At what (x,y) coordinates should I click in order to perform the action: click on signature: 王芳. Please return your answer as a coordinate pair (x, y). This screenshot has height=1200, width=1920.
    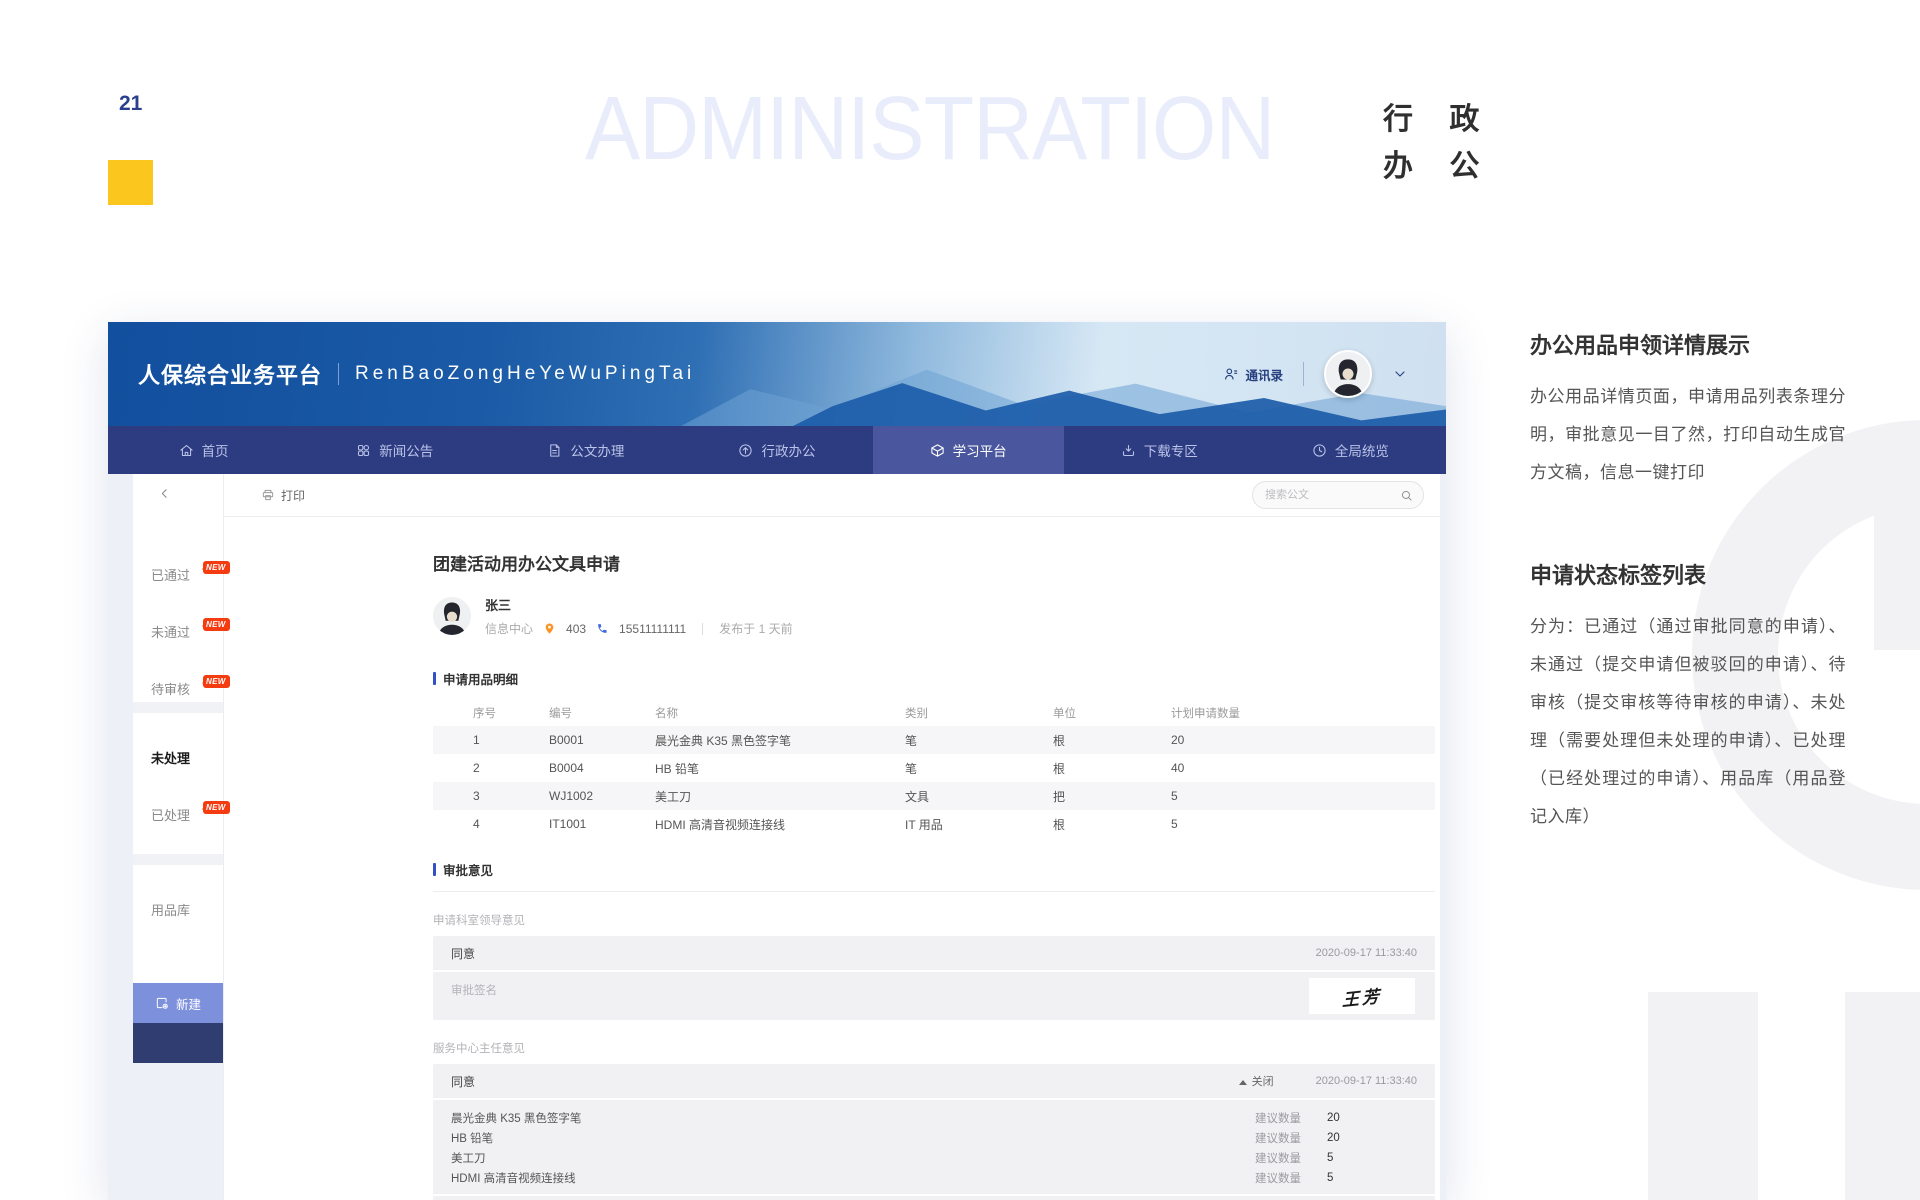
    Looking at the image, I should click on (1362, 998).